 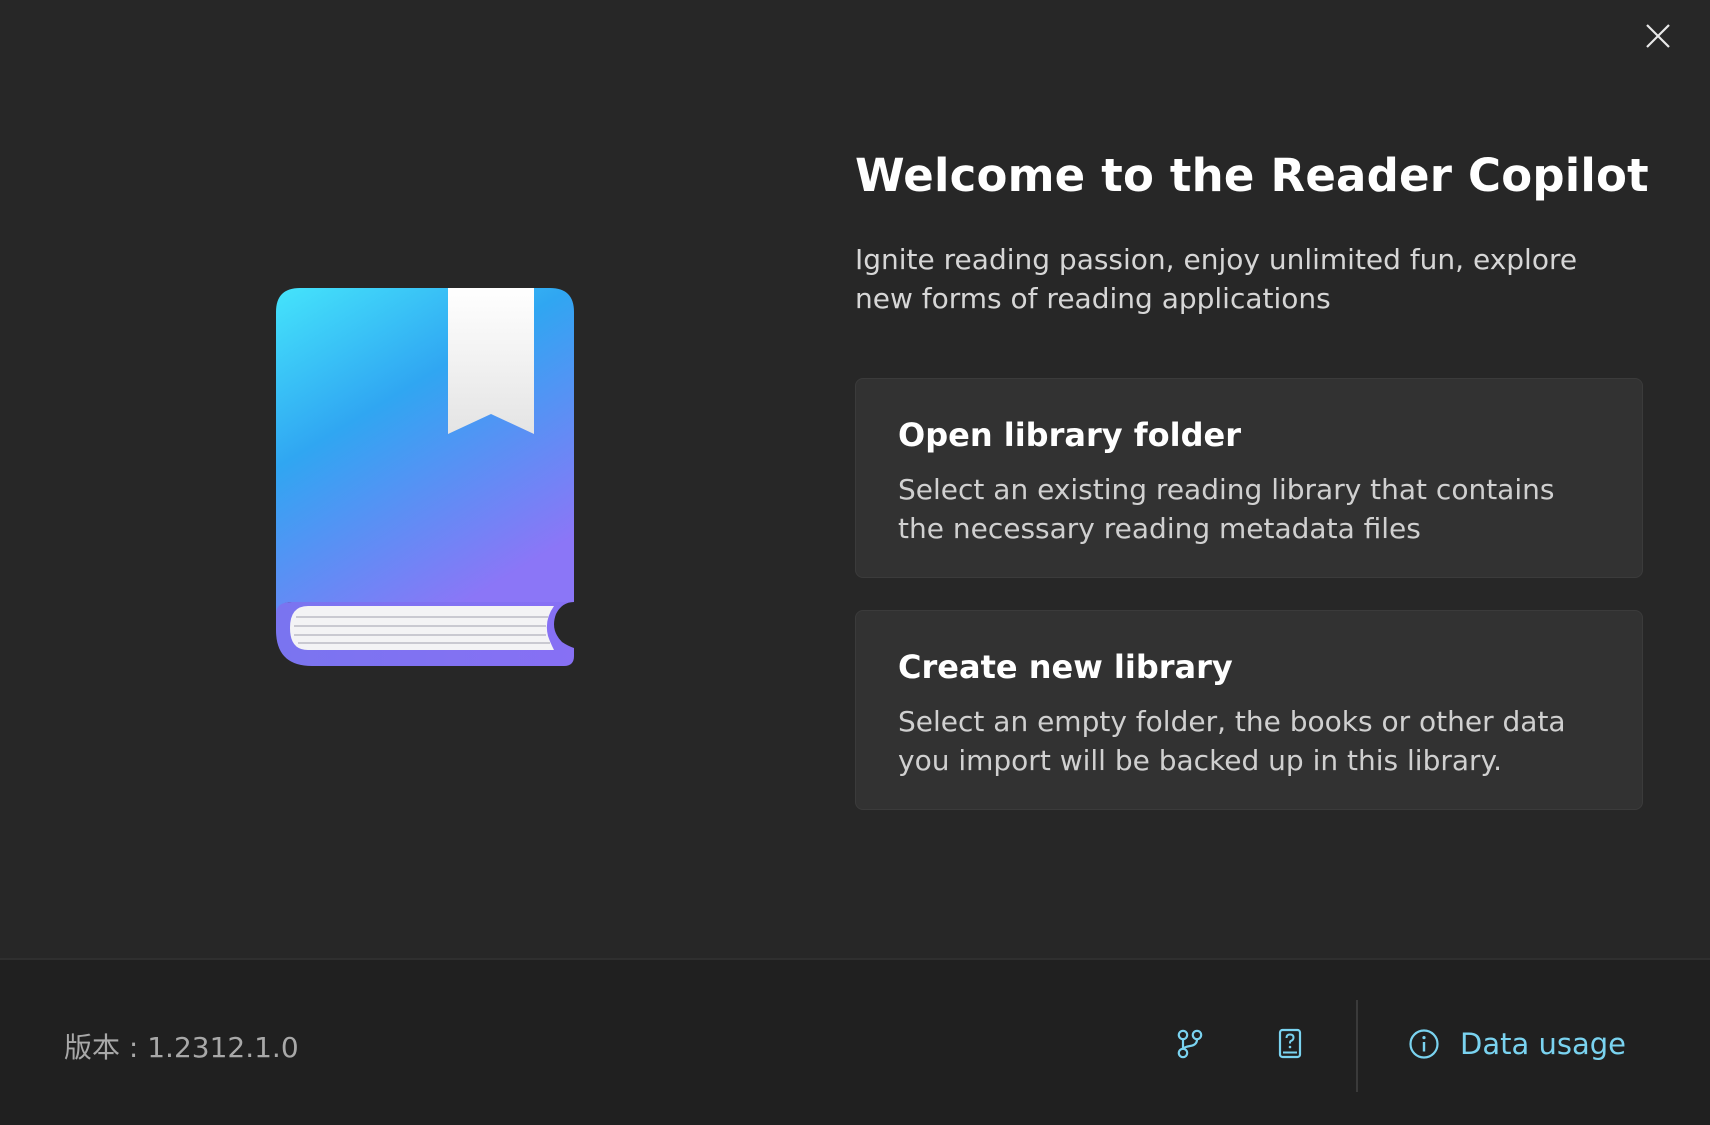 I want to click on page-title: Welcome to the Reader Copilot, so click(x=1252, y=175).